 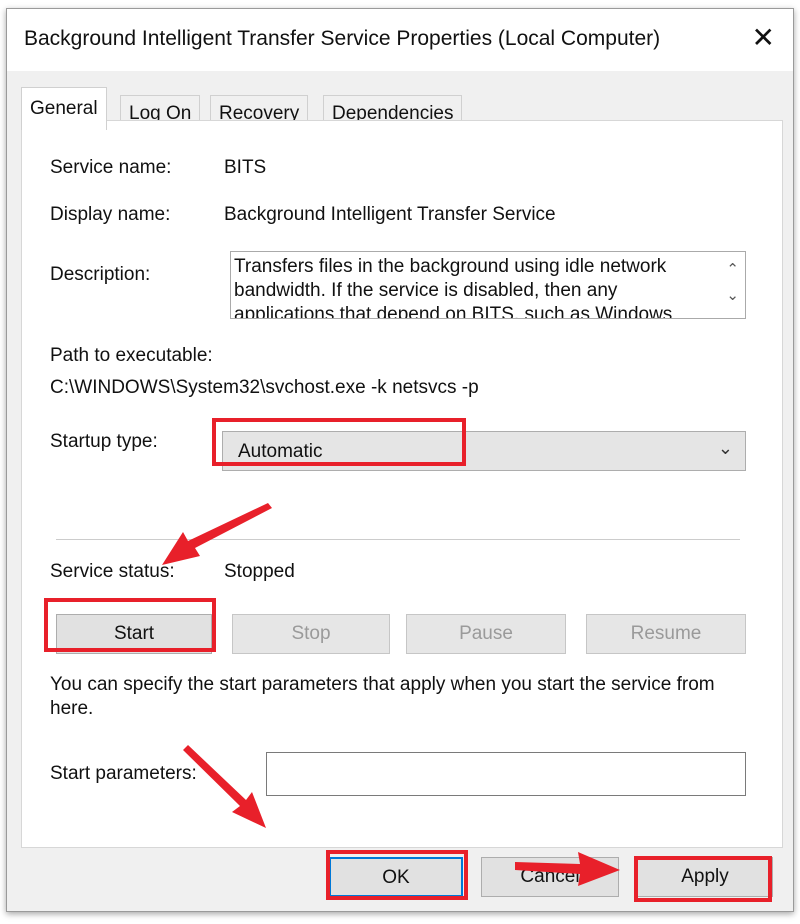 I want to click on start-button: Start, so click(x=134, y=634).